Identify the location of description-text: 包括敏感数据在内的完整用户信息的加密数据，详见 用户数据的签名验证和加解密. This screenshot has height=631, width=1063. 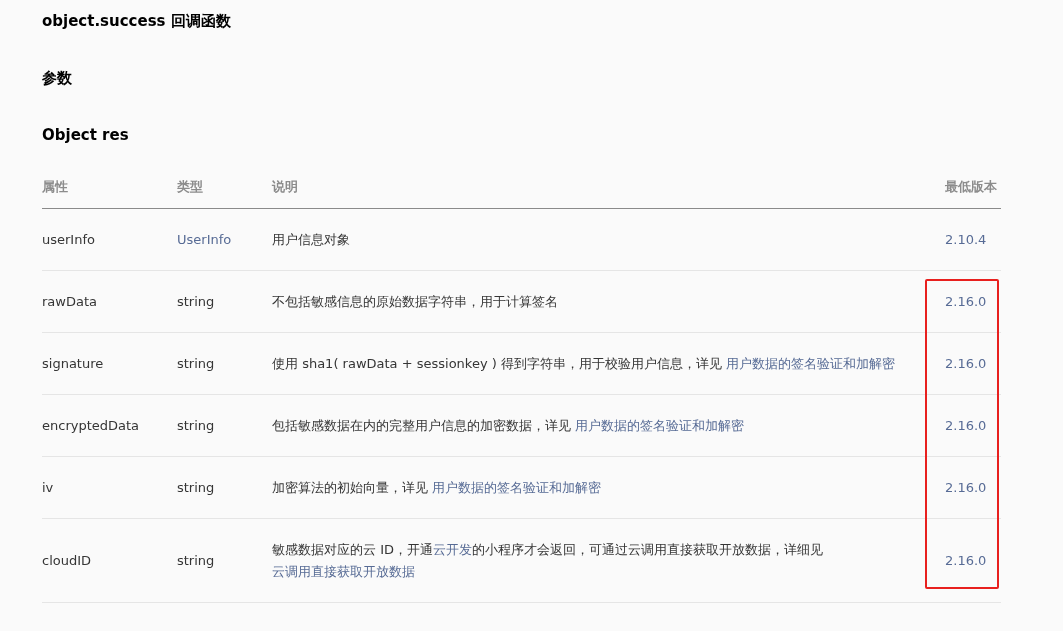
(509, 426).